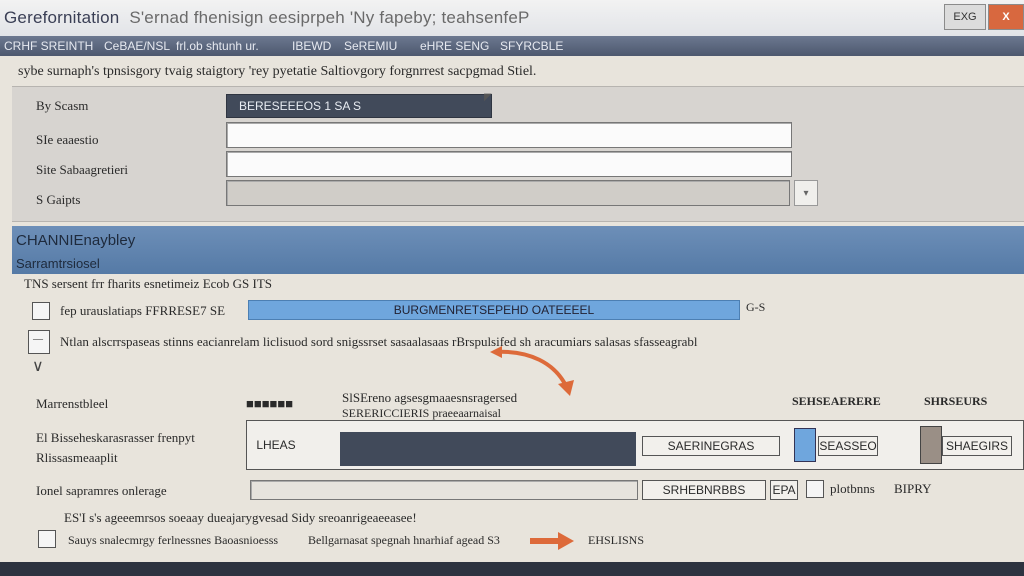 The image size is (1024, 576). I want to click on option-progress-bar: BURGMENRETSEPEHD OATEEEEL, so click(494, 310).